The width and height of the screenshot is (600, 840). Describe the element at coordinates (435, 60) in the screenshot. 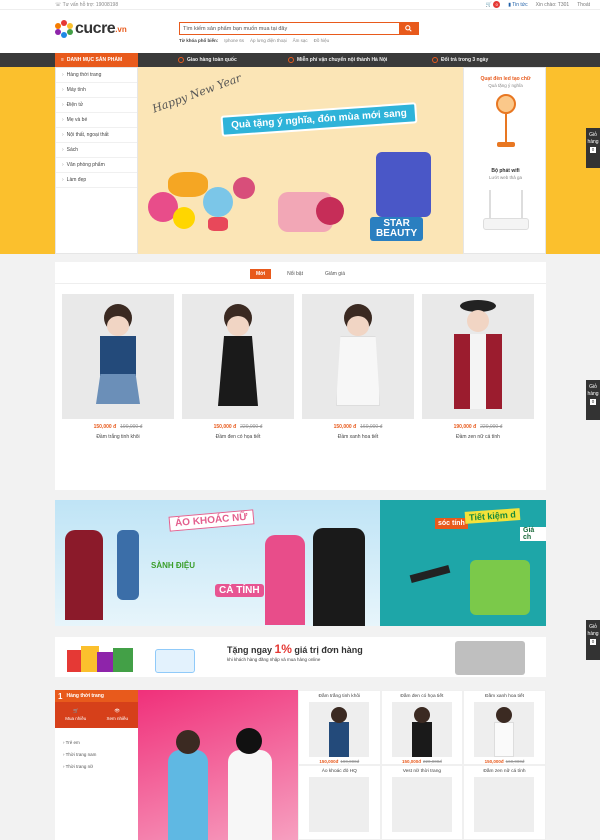

I see `return-icon` at that location.